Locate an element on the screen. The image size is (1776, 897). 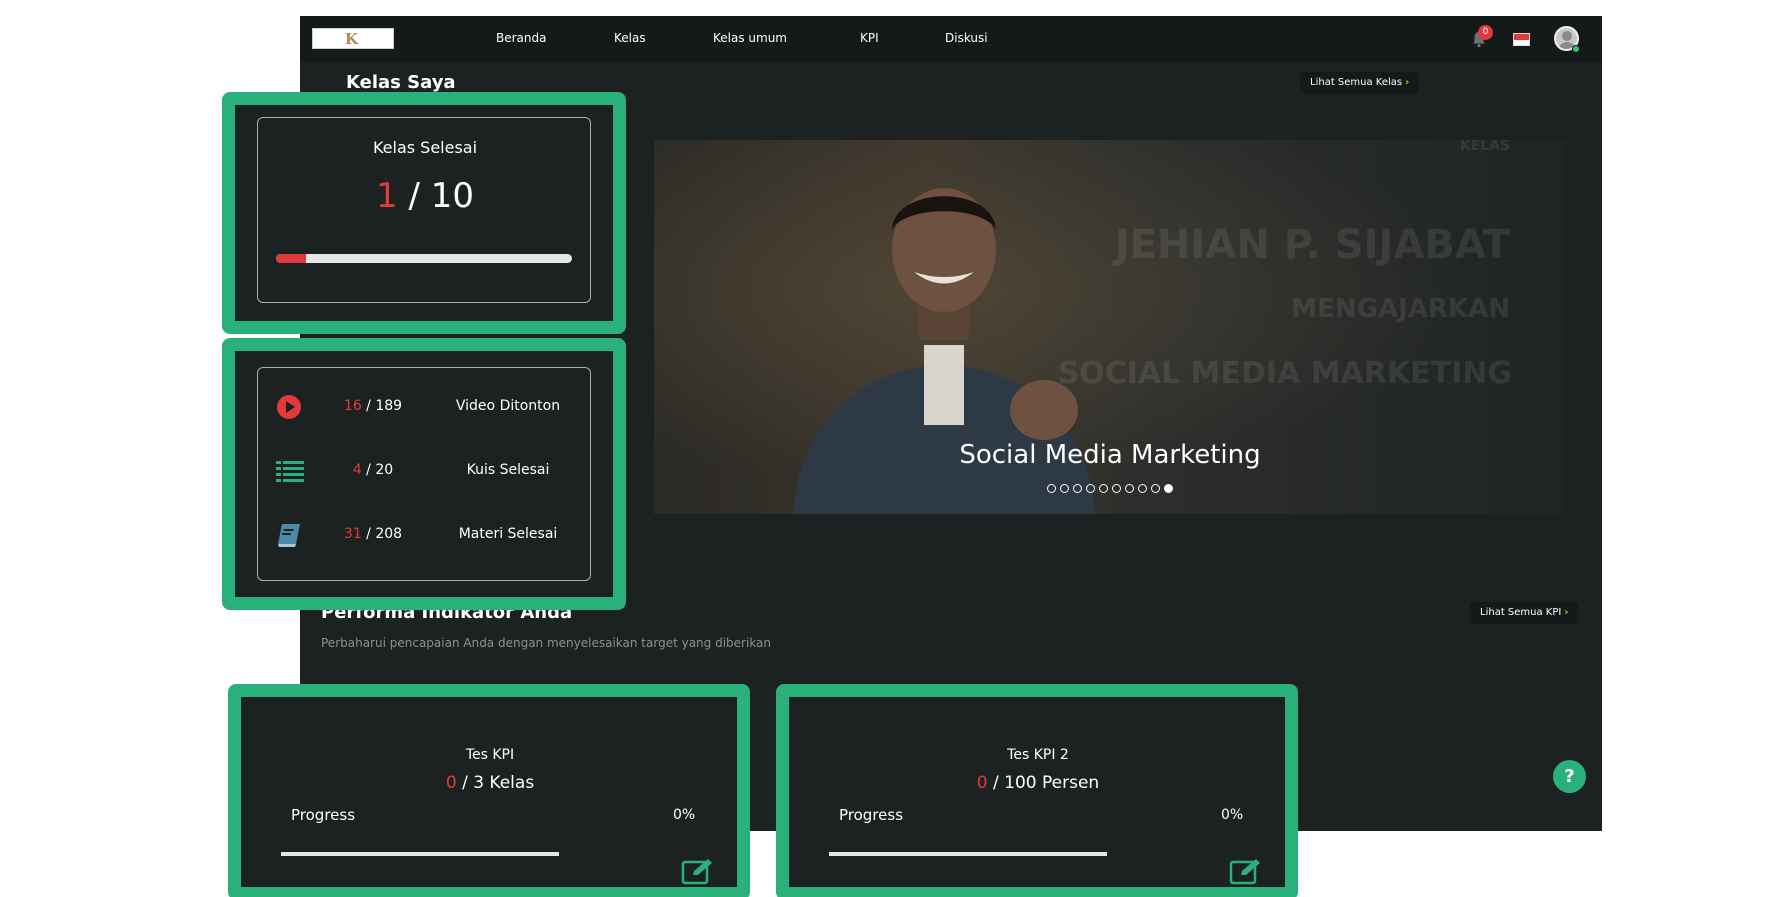
stat-video-label: Video Ditonton is located at coordinates (508, 406).